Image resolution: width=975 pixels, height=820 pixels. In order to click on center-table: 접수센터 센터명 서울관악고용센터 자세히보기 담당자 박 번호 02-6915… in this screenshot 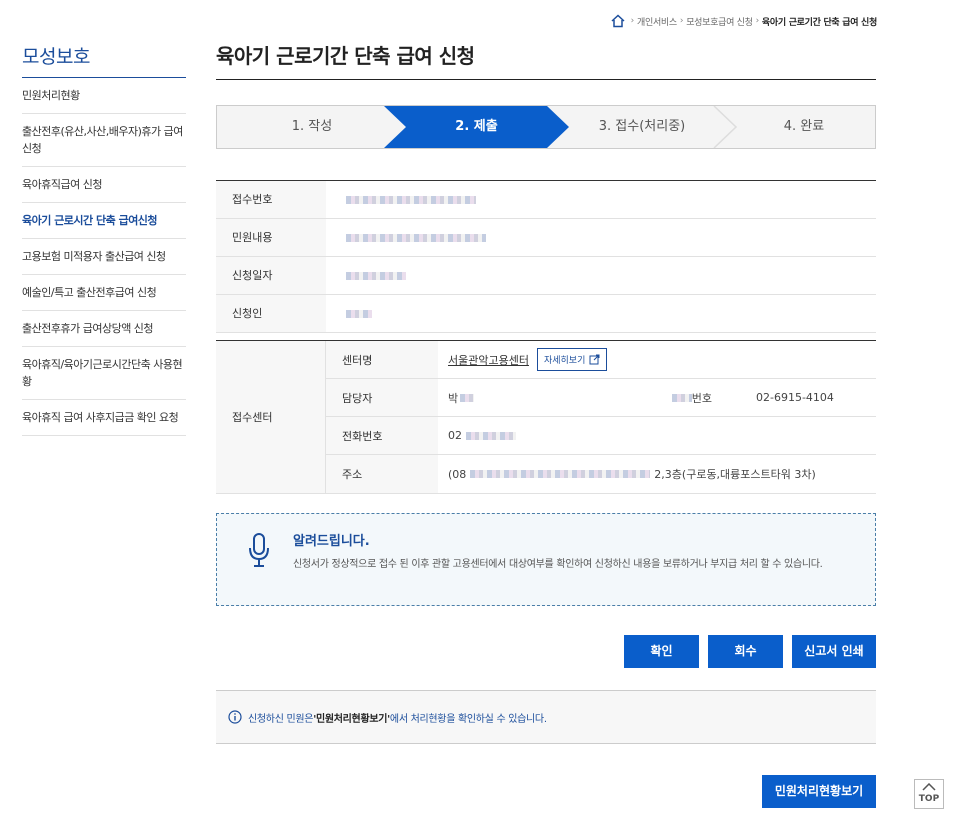, I will do `click(546, 417)`.